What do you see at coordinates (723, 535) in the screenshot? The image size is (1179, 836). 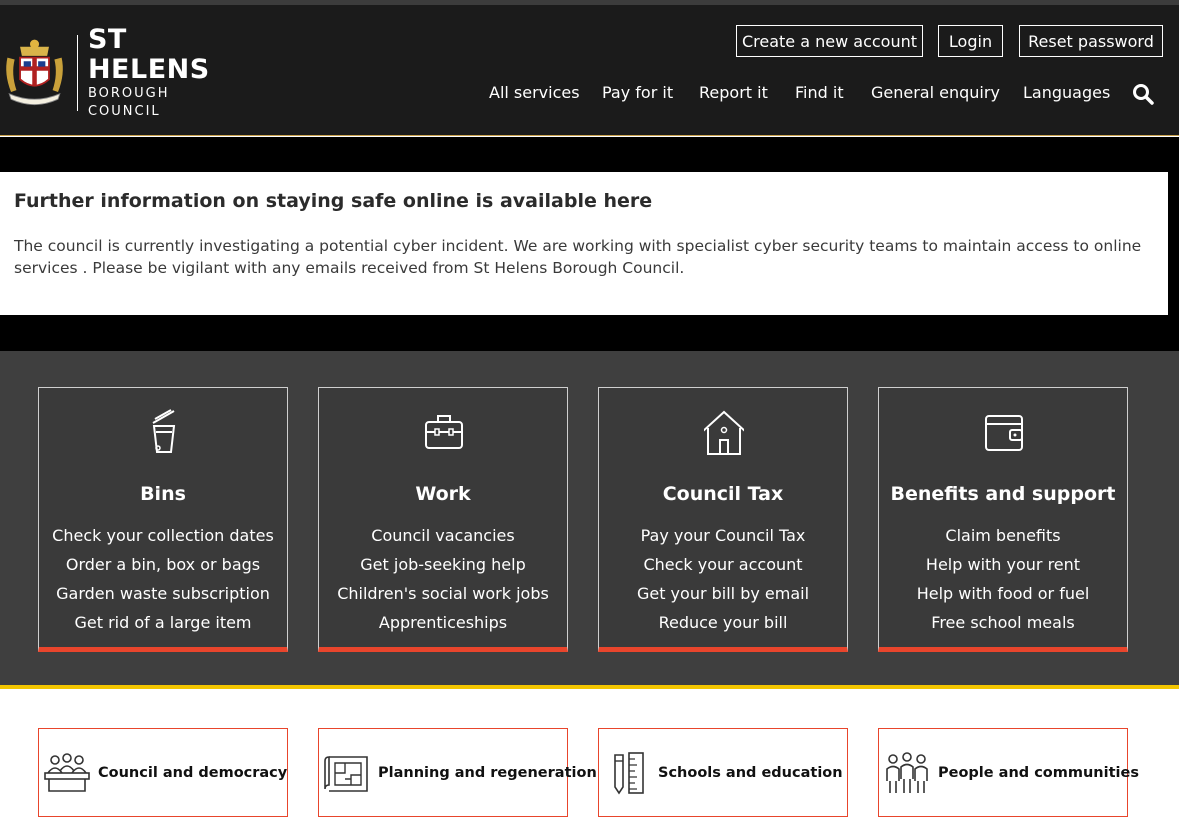 I see `card-link-pay-council-tax: Pay your Council Tax` at bounding box center [723, 535].